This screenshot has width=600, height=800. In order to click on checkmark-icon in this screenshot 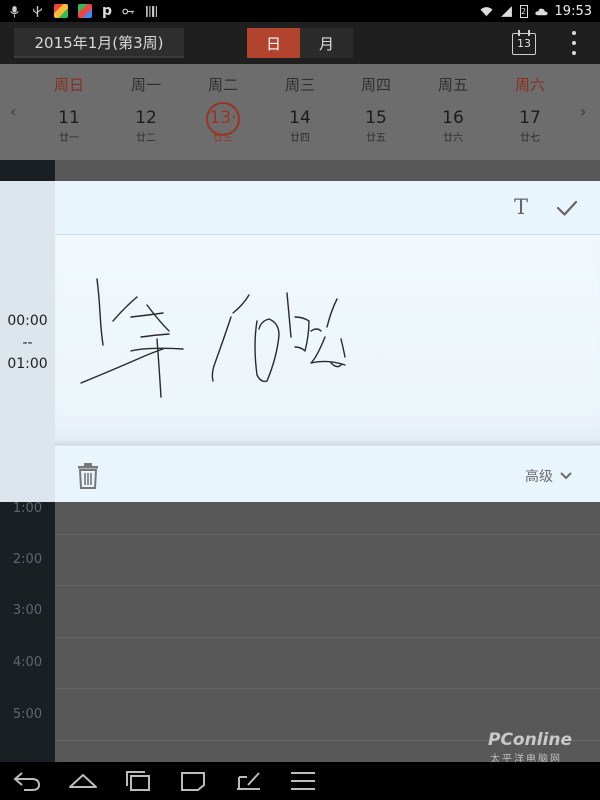, I will do `click(567, 208)`.